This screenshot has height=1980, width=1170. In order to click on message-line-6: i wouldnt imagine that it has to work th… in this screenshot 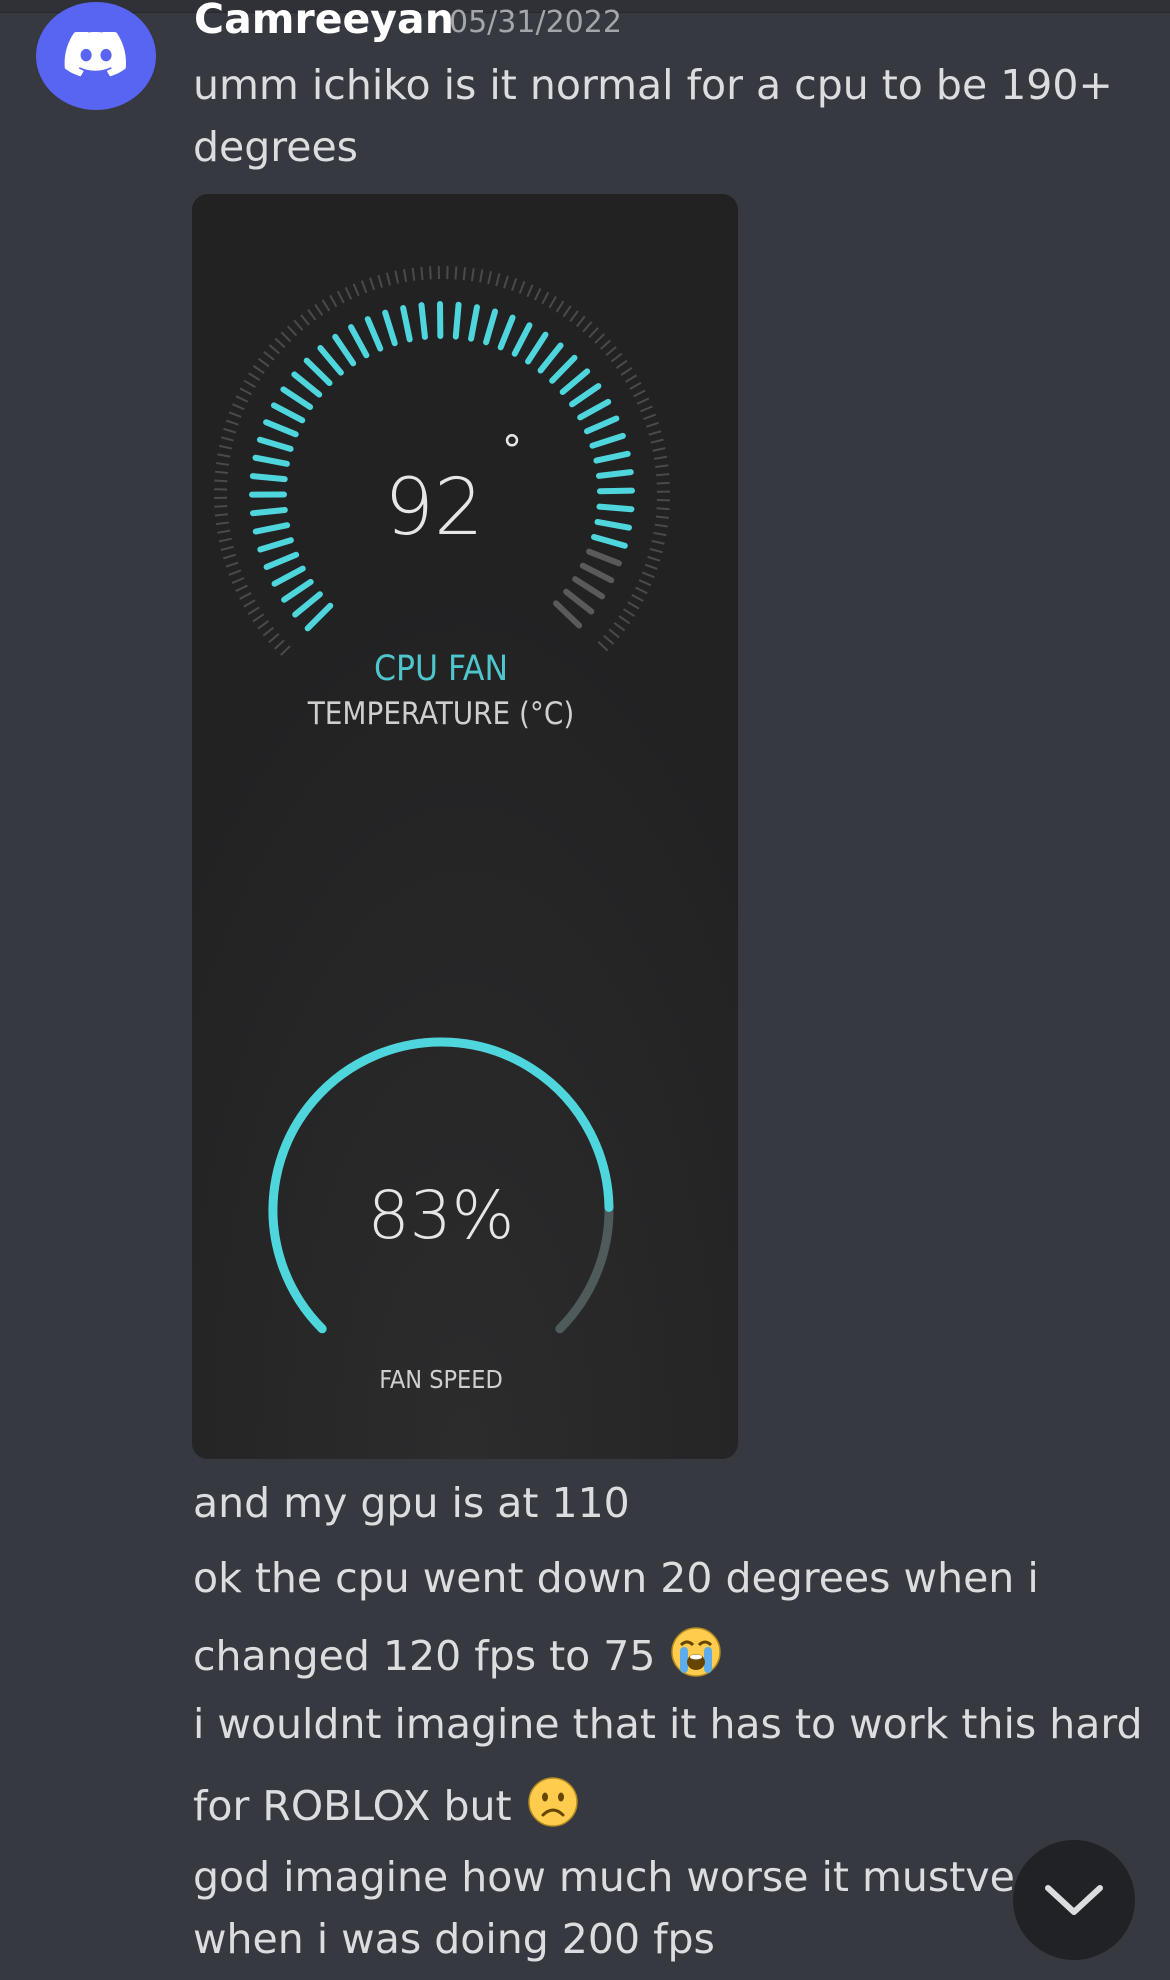, I will do `click(668, 1724)`.